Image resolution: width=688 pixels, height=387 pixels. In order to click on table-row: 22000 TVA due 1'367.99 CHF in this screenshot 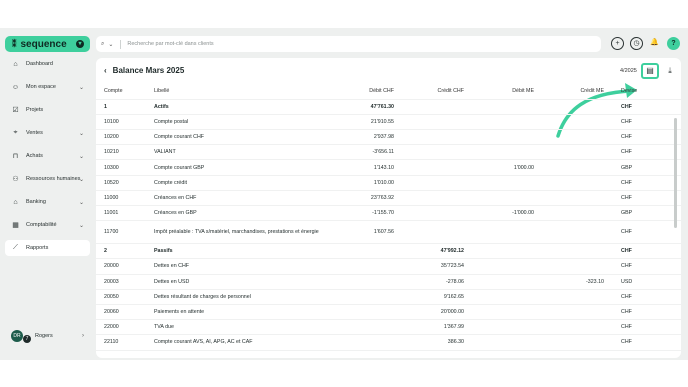, I will do `click(388, 327)`.